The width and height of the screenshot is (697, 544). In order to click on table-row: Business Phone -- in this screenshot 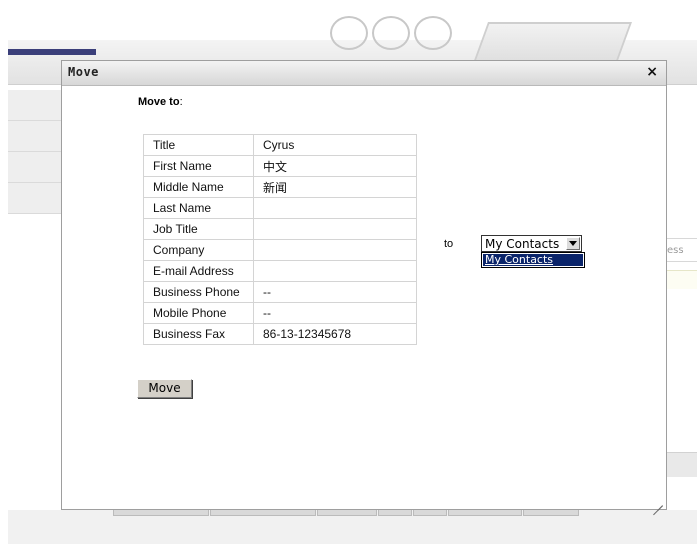, I will do `click(280, 292)`.